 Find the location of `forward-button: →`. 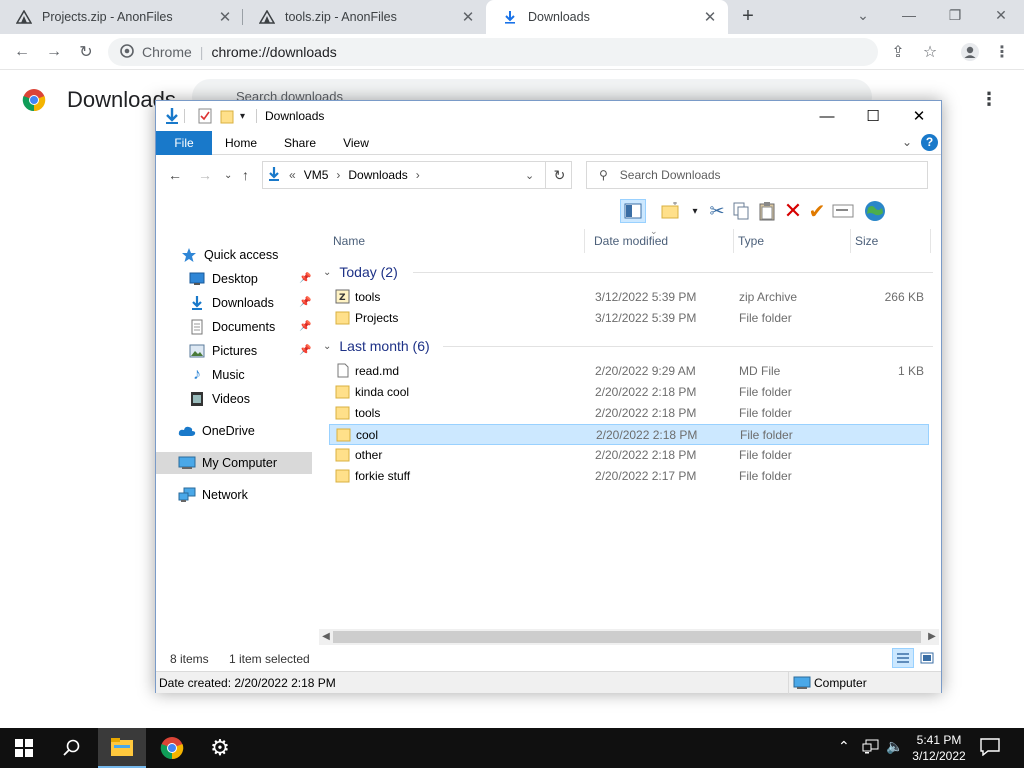

forward-button: → is located at coordinates (54, 52).